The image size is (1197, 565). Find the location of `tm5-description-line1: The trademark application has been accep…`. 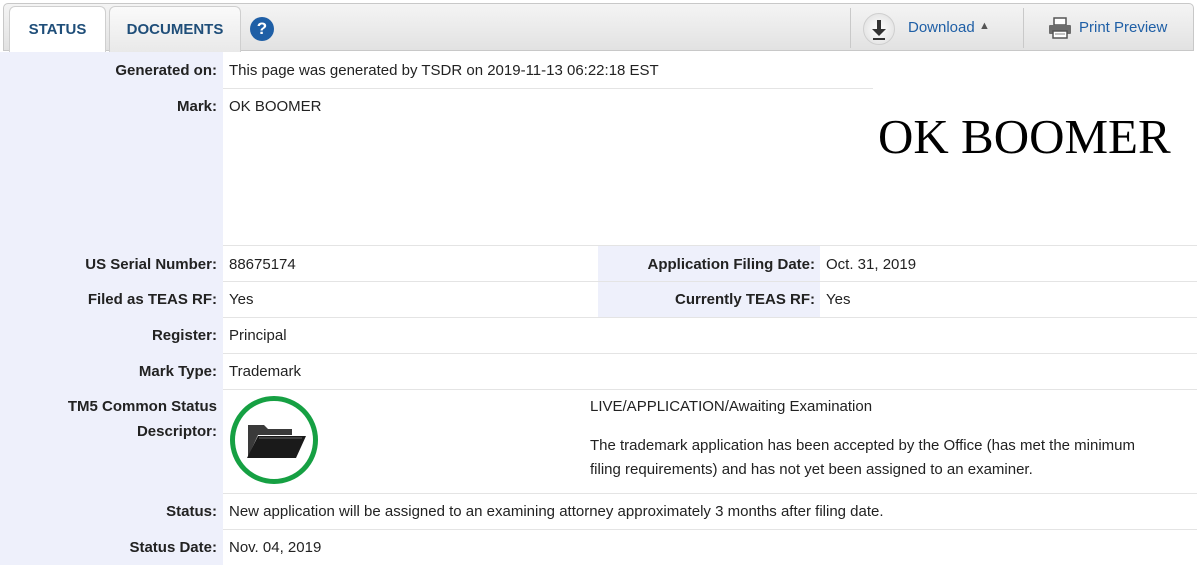

tm5-description-line1: The trademark application has been accep… is located at coordinates (863, 445).